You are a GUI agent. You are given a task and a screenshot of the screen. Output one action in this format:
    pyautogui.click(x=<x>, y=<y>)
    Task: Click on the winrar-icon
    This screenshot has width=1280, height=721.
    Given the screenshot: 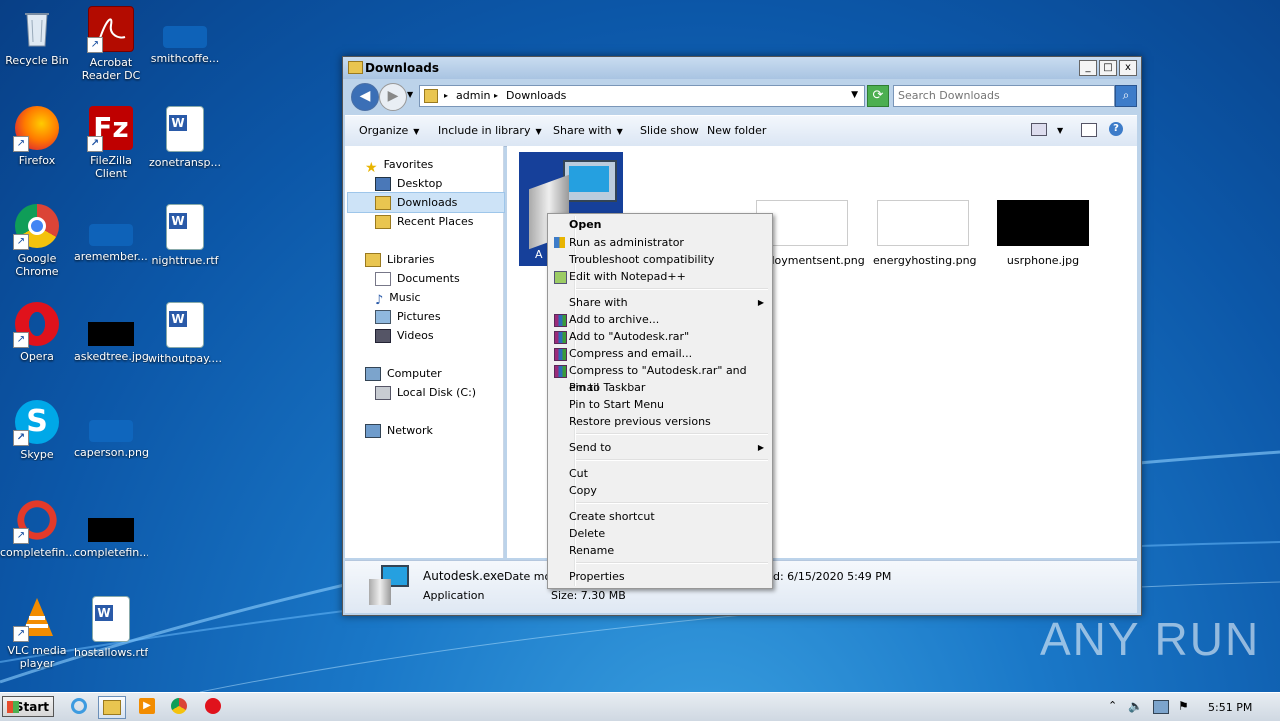 What is the action you would take?
    pyautogui.click(x=560, y=320)
    